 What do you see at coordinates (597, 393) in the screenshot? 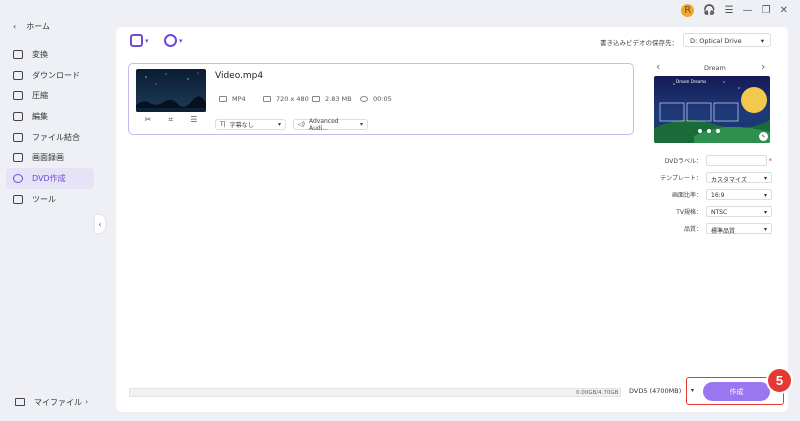
I see `disc-usage-text: 0.00GB/4.70GB` at bounding box center [597, 393].